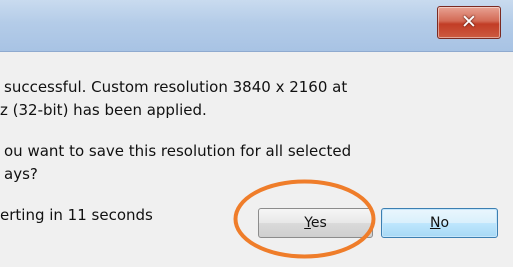 This screenshot has width=513, height=267. What do you see at coordinates (76, 215) in the screenshot?
I see `countdown-text: erting in 11 seconds` at bounding box center [76, 215].